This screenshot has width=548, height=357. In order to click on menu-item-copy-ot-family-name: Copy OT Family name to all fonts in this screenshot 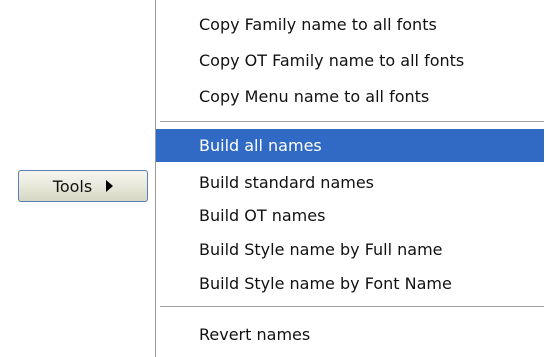, I will do `click(352, 60)`.